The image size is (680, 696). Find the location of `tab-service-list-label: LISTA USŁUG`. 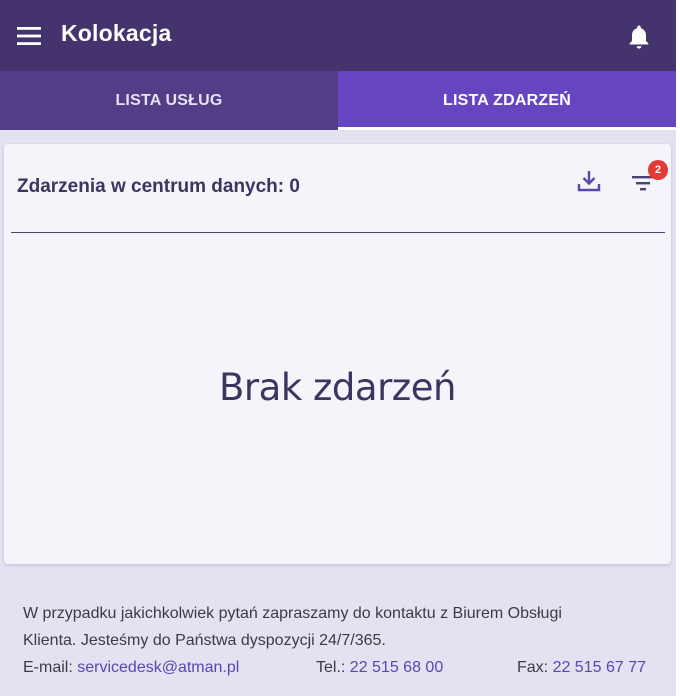

tab-service-list-label: LISTA USŁUG is located at coordinates (169, 100).